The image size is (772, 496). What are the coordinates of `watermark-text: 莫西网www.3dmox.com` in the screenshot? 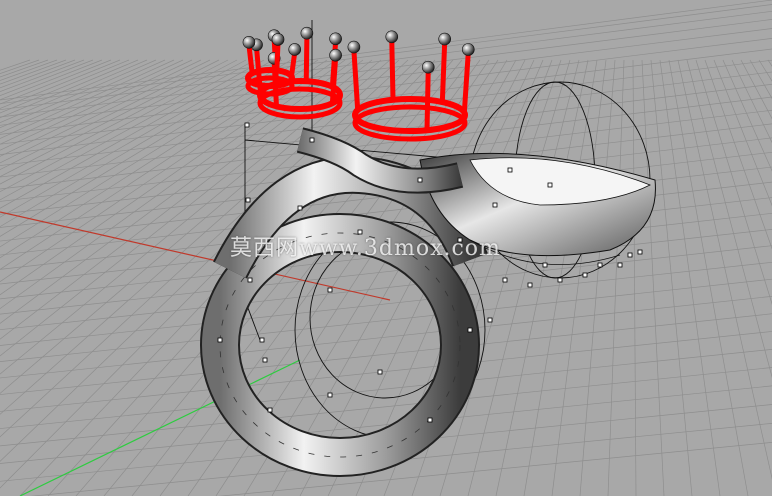 It's located at (365, 248).